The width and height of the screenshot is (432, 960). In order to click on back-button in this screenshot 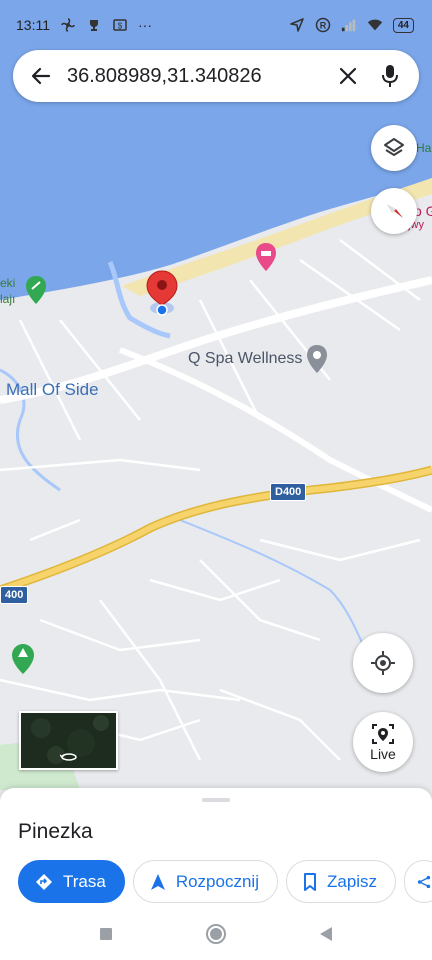, I will do `click(41, 76)`.